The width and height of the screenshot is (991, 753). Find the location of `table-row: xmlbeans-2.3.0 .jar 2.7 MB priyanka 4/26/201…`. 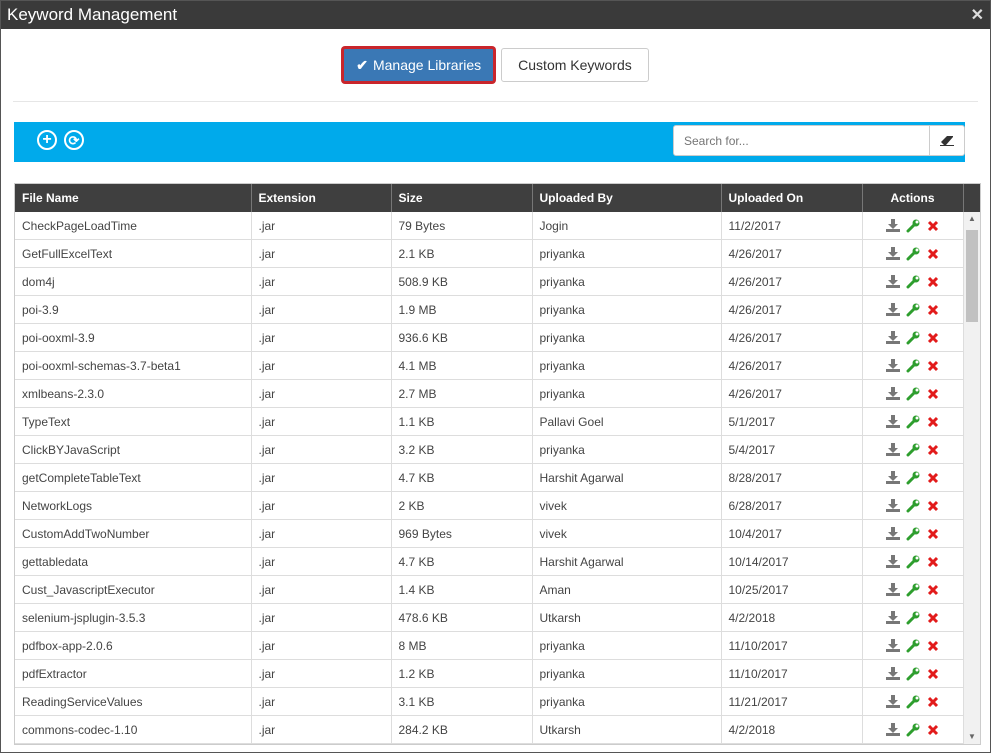

table-row: xmlbeans-2.3.0 .jar 2.7 MB priyanka 4/26/201… is located at coordinates (489, 393).